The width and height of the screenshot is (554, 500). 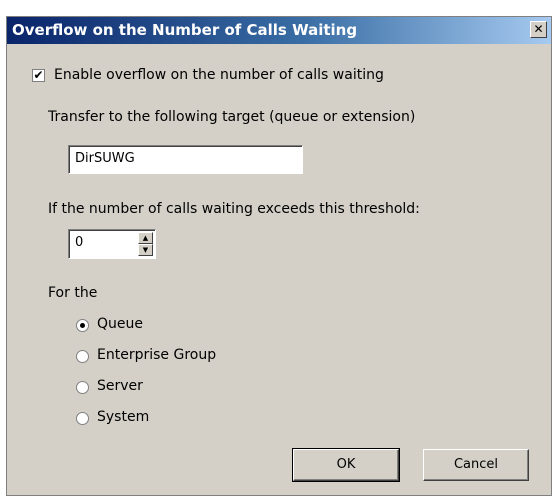 What do you see at coordinates (82, 418) in the screenshot?
I see `radio-system` at bounding box center [82, 418].